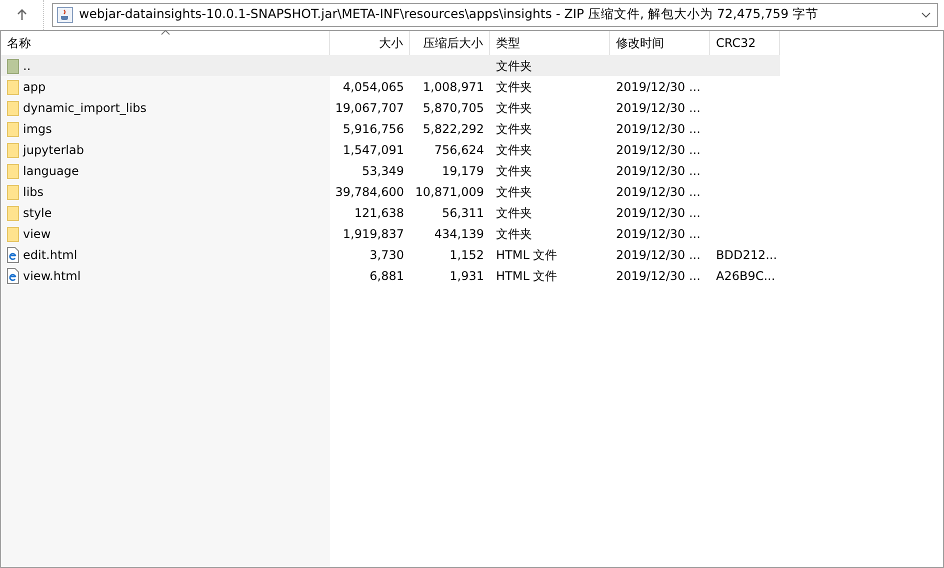 The image size is (944, 568). I want to click on chevron-down-icon, so click(926, 15).